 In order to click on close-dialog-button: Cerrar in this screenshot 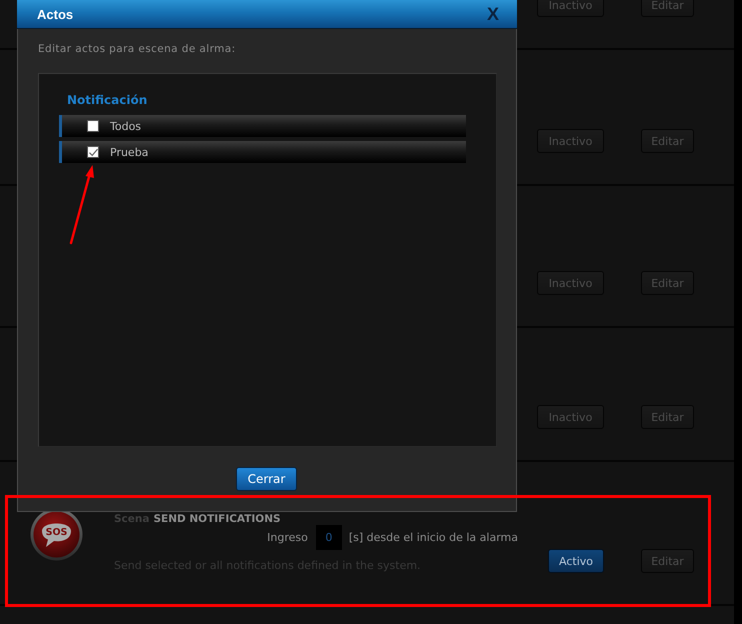, I will do `click(267, 479)`.